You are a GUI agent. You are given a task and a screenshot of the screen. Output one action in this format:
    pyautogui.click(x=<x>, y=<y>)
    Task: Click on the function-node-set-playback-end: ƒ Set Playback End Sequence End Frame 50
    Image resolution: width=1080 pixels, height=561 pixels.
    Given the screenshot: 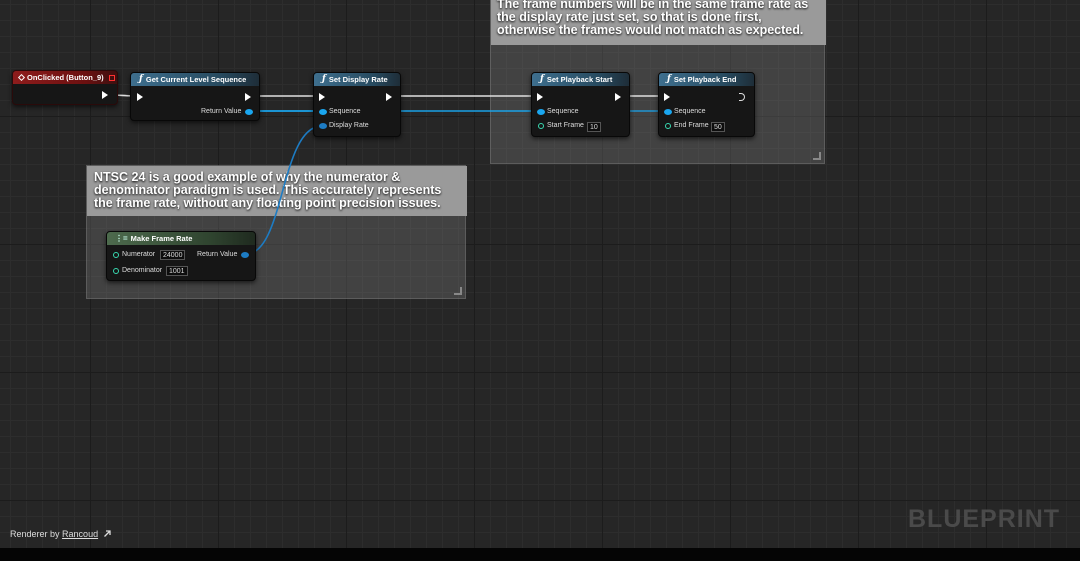 What is the action you would take?
    pyautogui.click(x=706, y=104)
    